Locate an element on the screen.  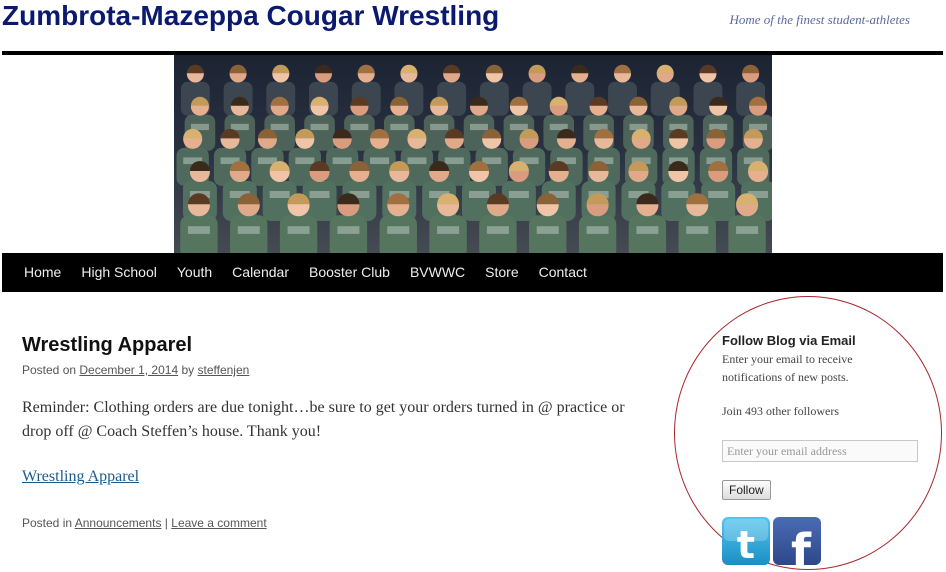
twitter-icon: t is located at coordinates (746, 541).